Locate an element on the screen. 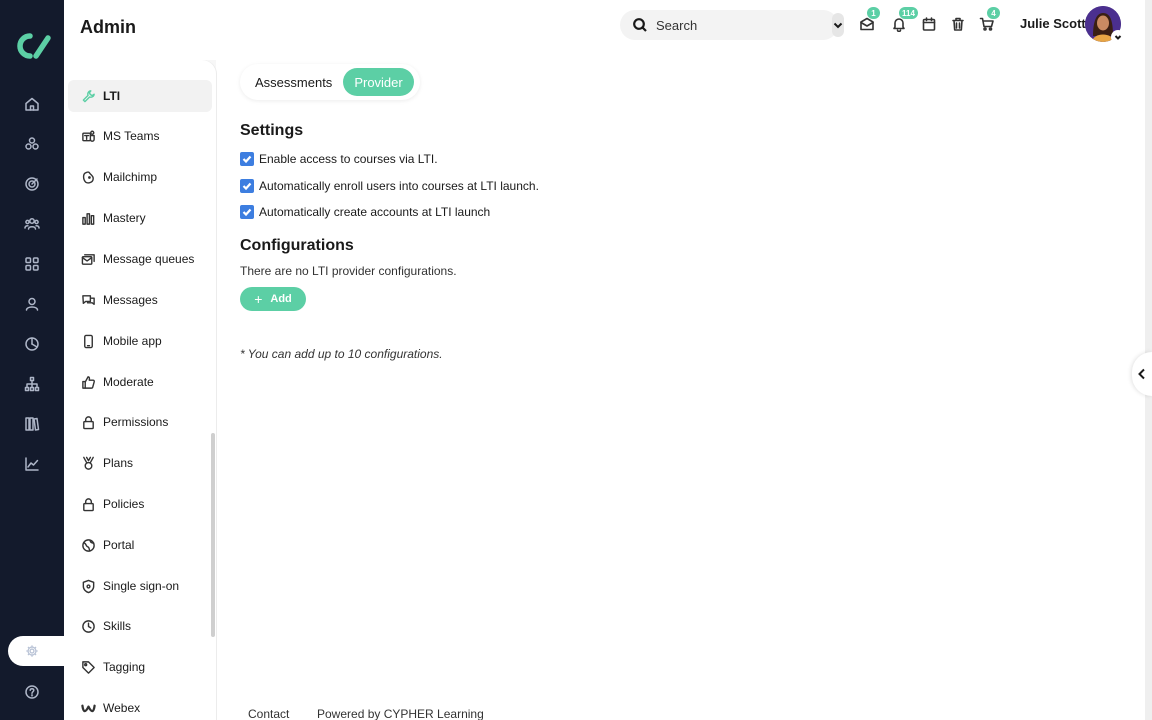 The image size is (1152, 720). apps-icon is located at coordinates (32, 264).